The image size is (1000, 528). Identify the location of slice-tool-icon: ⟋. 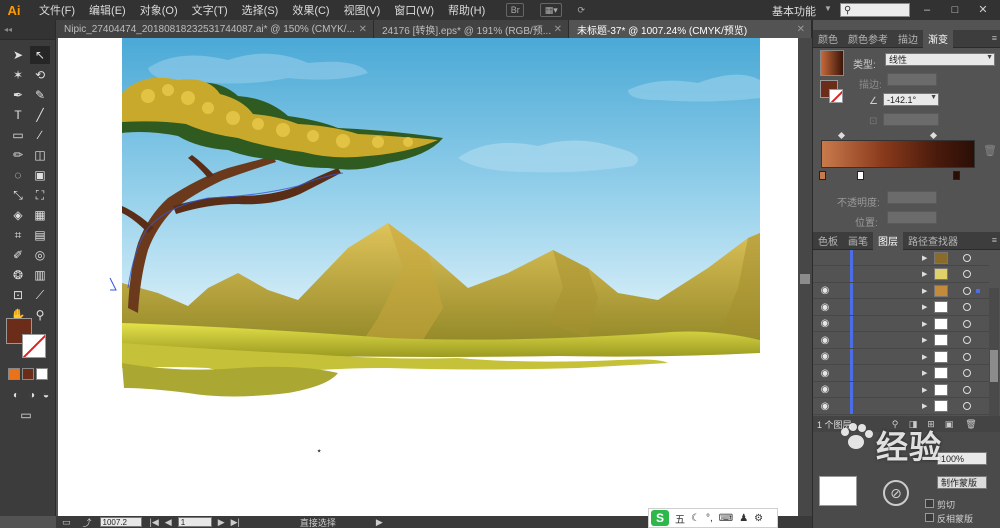
(40, 295).